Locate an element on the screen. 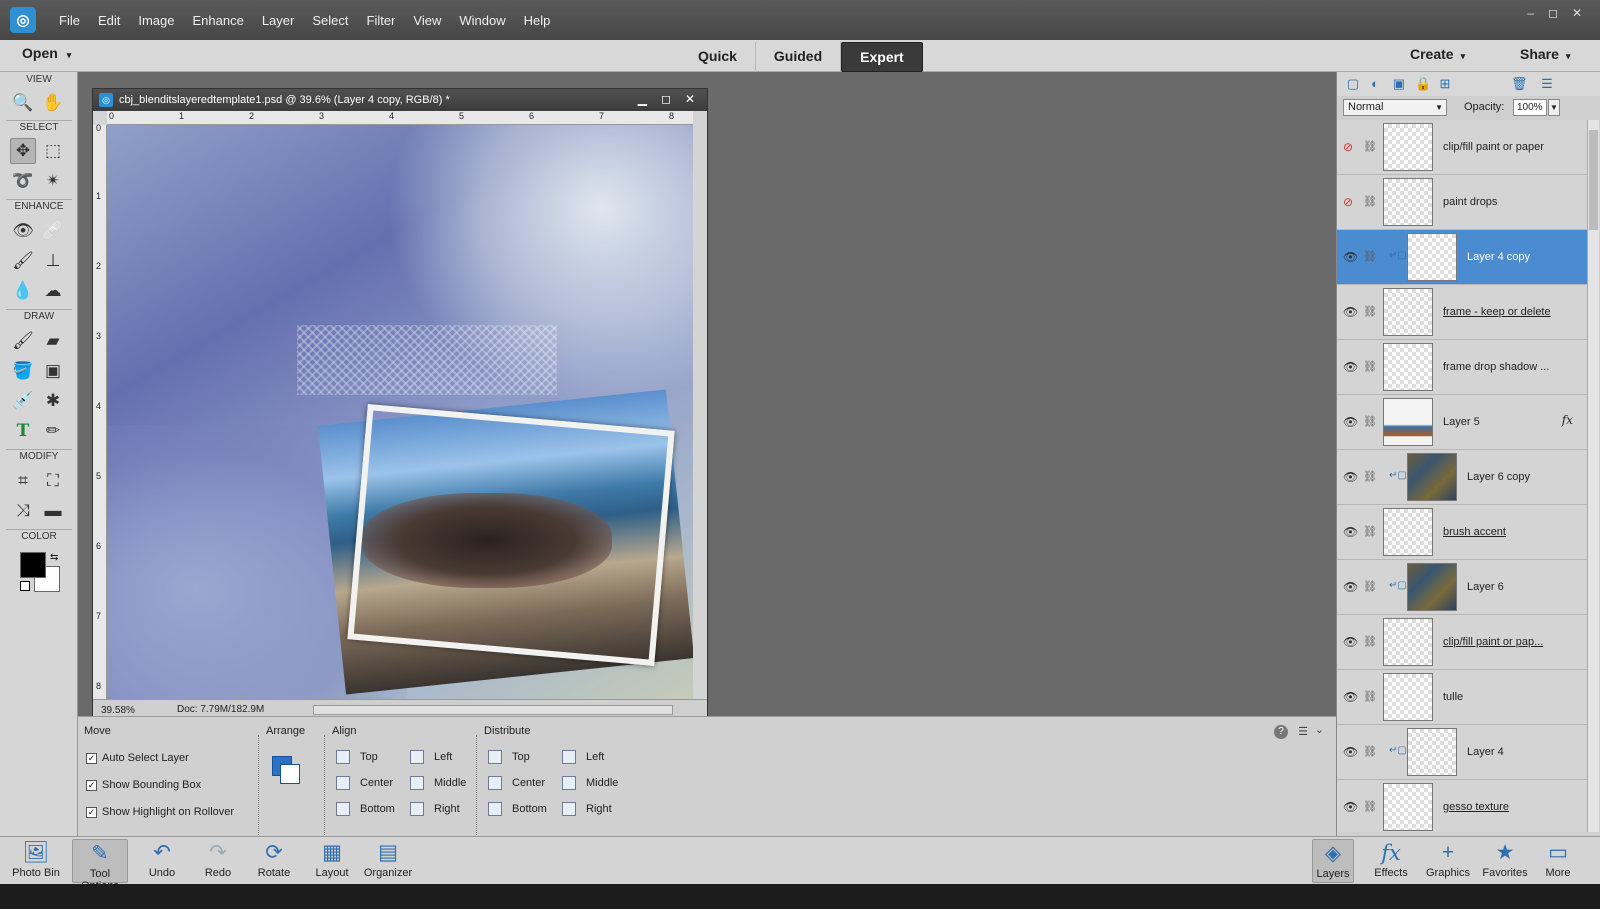 This screenshot has height=909, width=1600. smart-brush-icon: 🖌 is located at coordinates (23, 261).